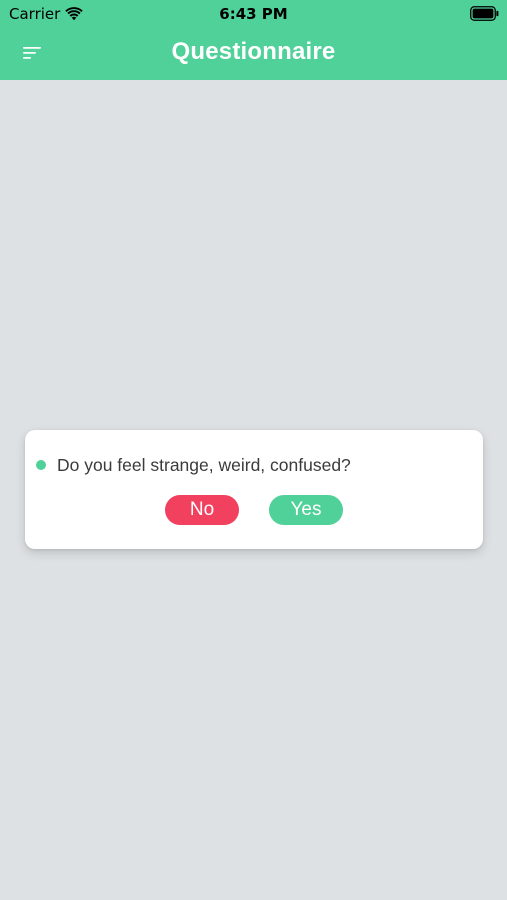  I want to click on no-button: No, so click(202, 510).